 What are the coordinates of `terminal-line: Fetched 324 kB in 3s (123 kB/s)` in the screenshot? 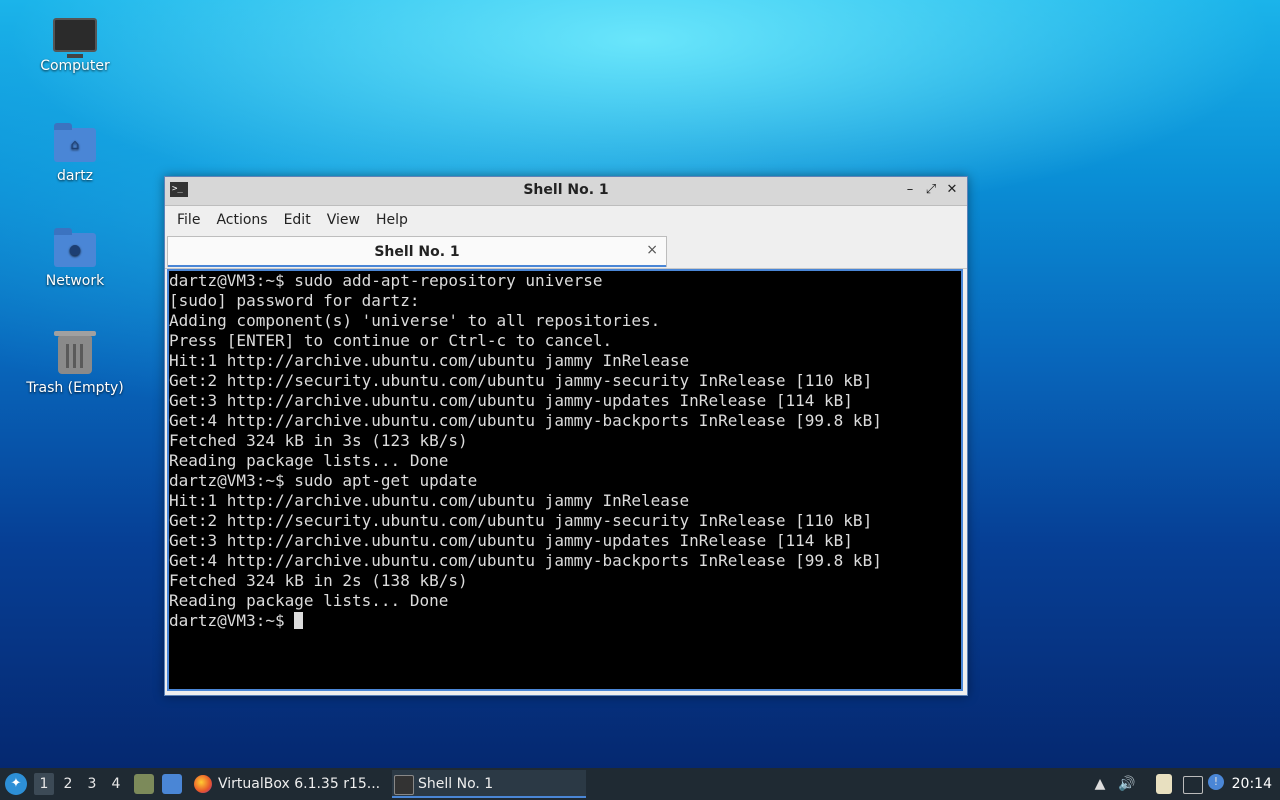 It's located at (318, 440).